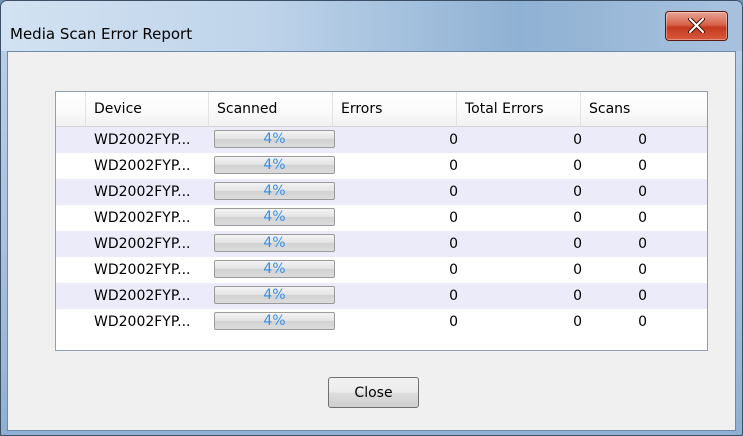  Describe the element at coordinates (394, 109) in the screenshot. I see `column-header-errors: Errors` at that location.